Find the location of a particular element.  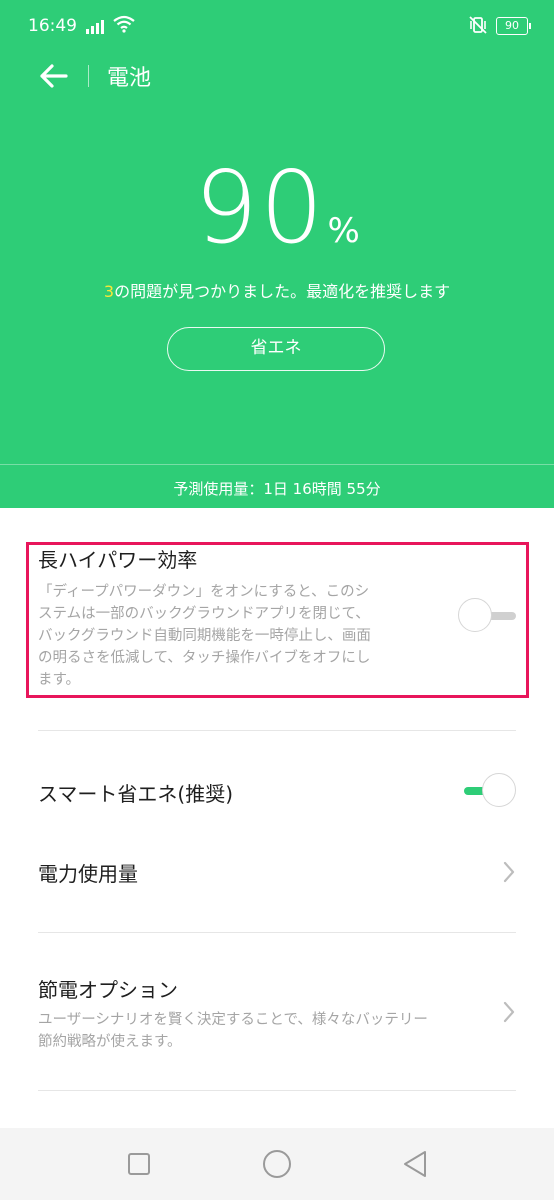

recent-apps-icon is located at coordinates (139, 1164).